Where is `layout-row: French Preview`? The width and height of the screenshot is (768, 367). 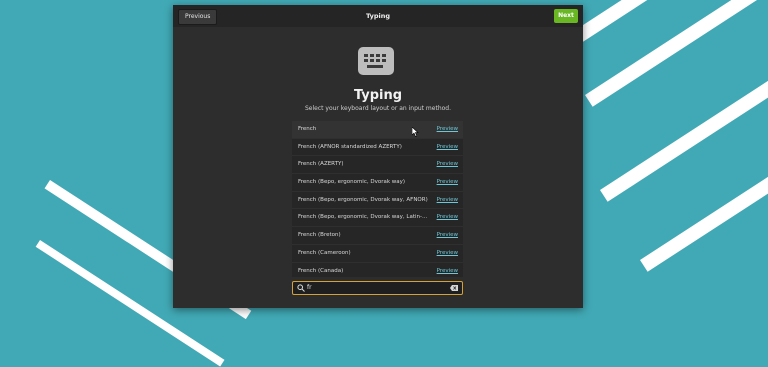
layout-row: French Preview is located at coordinates (377, 130).